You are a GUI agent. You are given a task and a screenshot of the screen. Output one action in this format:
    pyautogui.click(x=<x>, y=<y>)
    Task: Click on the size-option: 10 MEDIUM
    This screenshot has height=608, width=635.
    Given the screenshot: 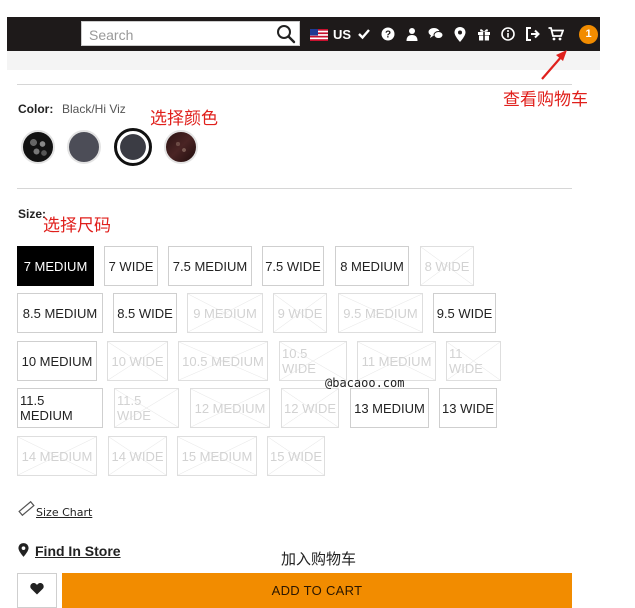 What is the action you would take?
    pyautogui.click(x=57, y=361)
    